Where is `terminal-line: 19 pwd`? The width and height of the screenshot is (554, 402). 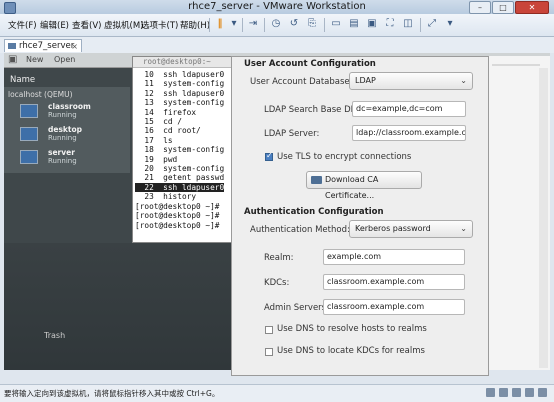
terminal-line: 19 pwd is located at coordinates (156, 159).